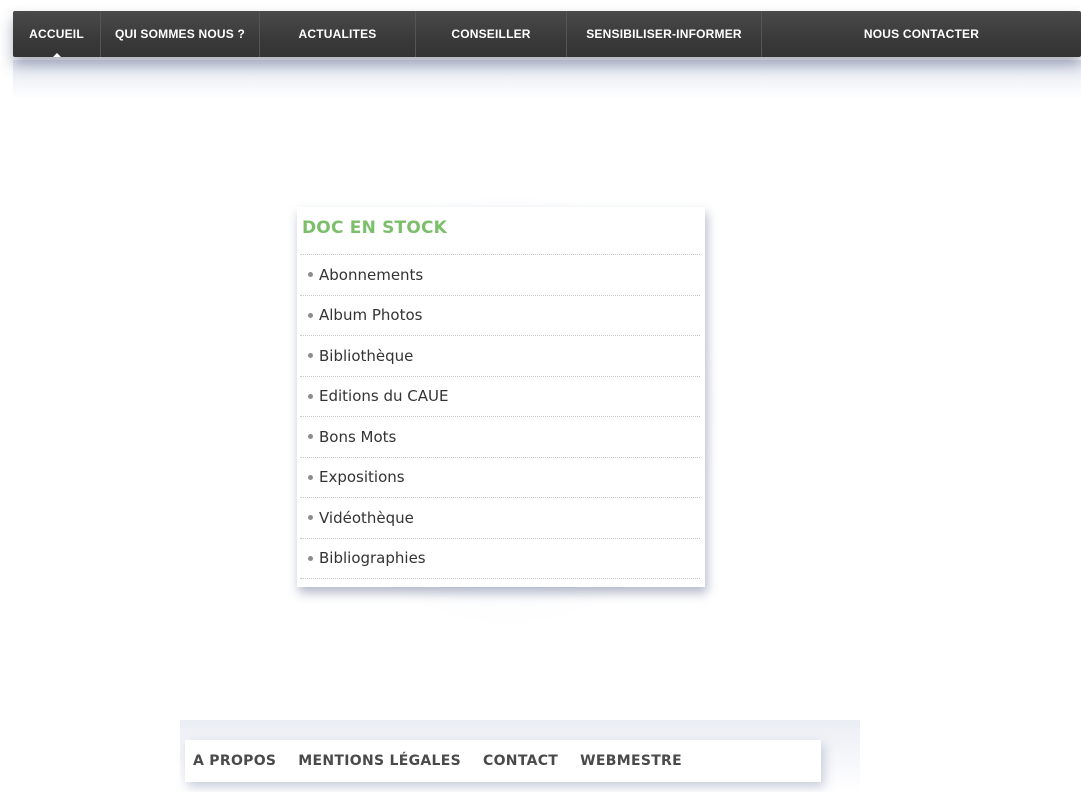 The width and height of the screenshot is (1081, 792). I want to click on nav-item-qui-sommes-nous: QUI SOMMES NOUS ?, so click(180, 34).